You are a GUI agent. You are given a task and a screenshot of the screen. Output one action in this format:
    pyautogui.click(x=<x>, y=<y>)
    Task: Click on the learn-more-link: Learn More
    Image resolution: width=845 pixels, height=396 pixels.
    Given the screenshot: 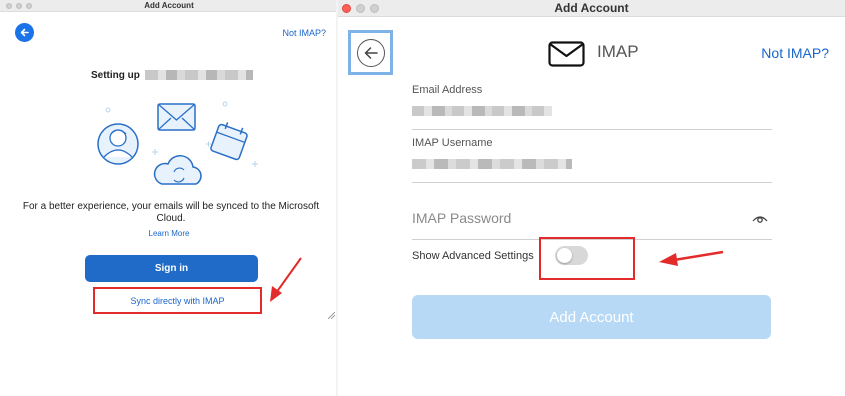 What is the action you would take?
    pyautogui.click(x=169, y=233)
    